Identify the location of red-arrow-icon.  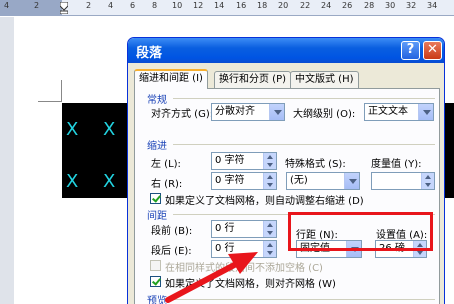
(211, 277).